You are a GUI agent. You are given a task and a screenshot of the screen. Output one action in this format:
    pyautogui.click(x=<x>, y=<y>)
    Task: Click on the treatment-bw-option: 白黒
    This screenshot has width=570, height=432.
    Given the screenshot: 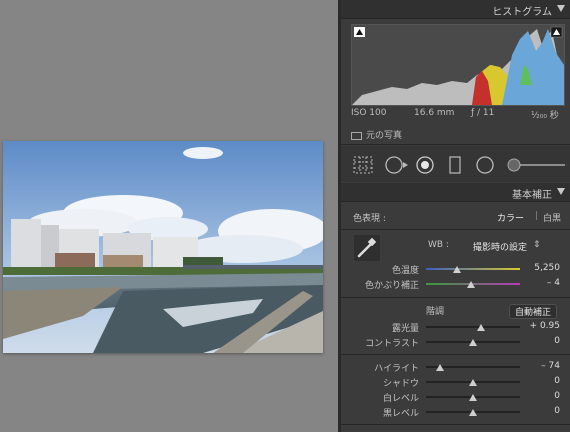 What is the action you would take?
    pyautogui.click(x=552, y=217)
    